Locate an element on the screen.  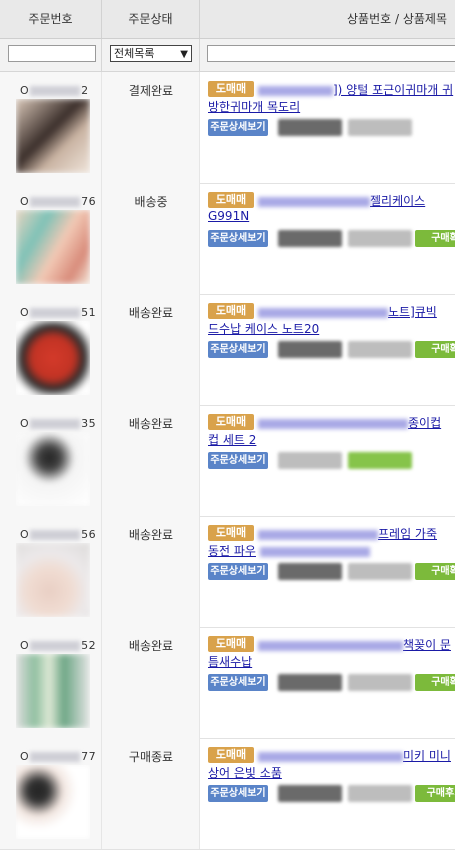
product-title-link: 프레임 가죽 is located at coordinates (356, 533).